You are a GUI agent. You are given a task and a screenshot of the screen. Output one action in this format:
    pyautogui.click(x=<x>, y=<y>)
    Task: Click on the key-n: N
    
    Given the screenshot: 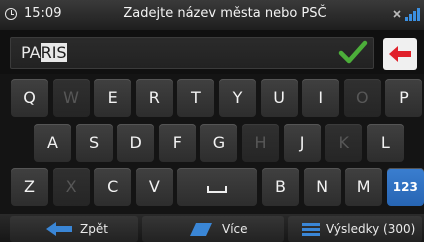 What is the action you would take?
    pyautogui.click(x=322, y=187)
    